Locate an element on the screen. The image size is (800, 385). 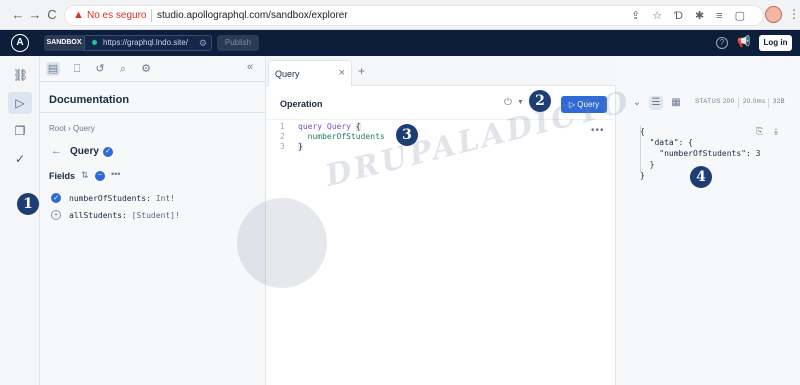
docs-toolbar: ▤ ⎕ ↺ ⌕ ⚙ « is located at coordinates (153, 69).